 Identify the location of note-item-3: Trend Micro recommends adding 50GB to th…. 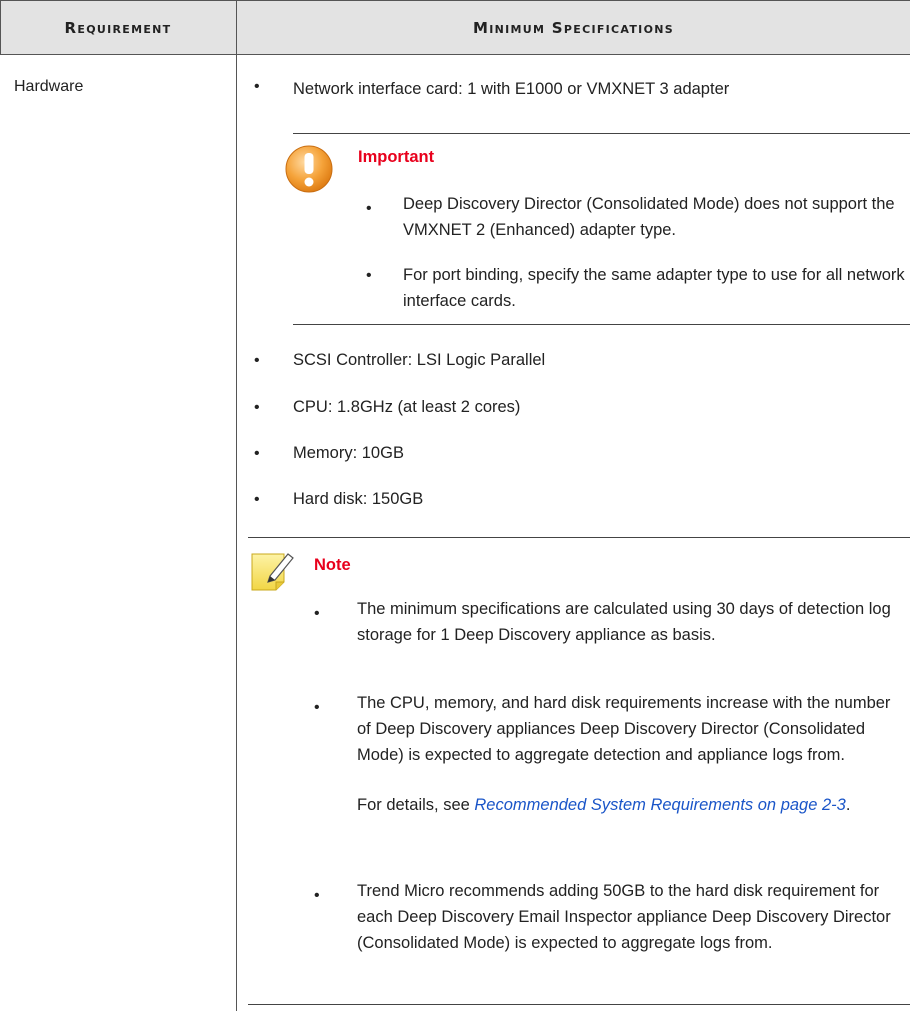
(624, 917).